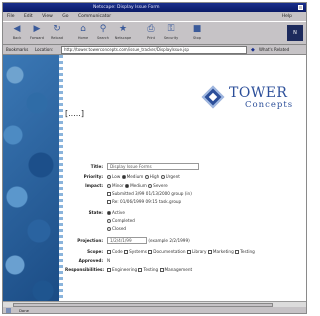 Image resolution: width=320 pixels, height=316 pixels. I want to click on security-lock-icon, so click(8, 310).